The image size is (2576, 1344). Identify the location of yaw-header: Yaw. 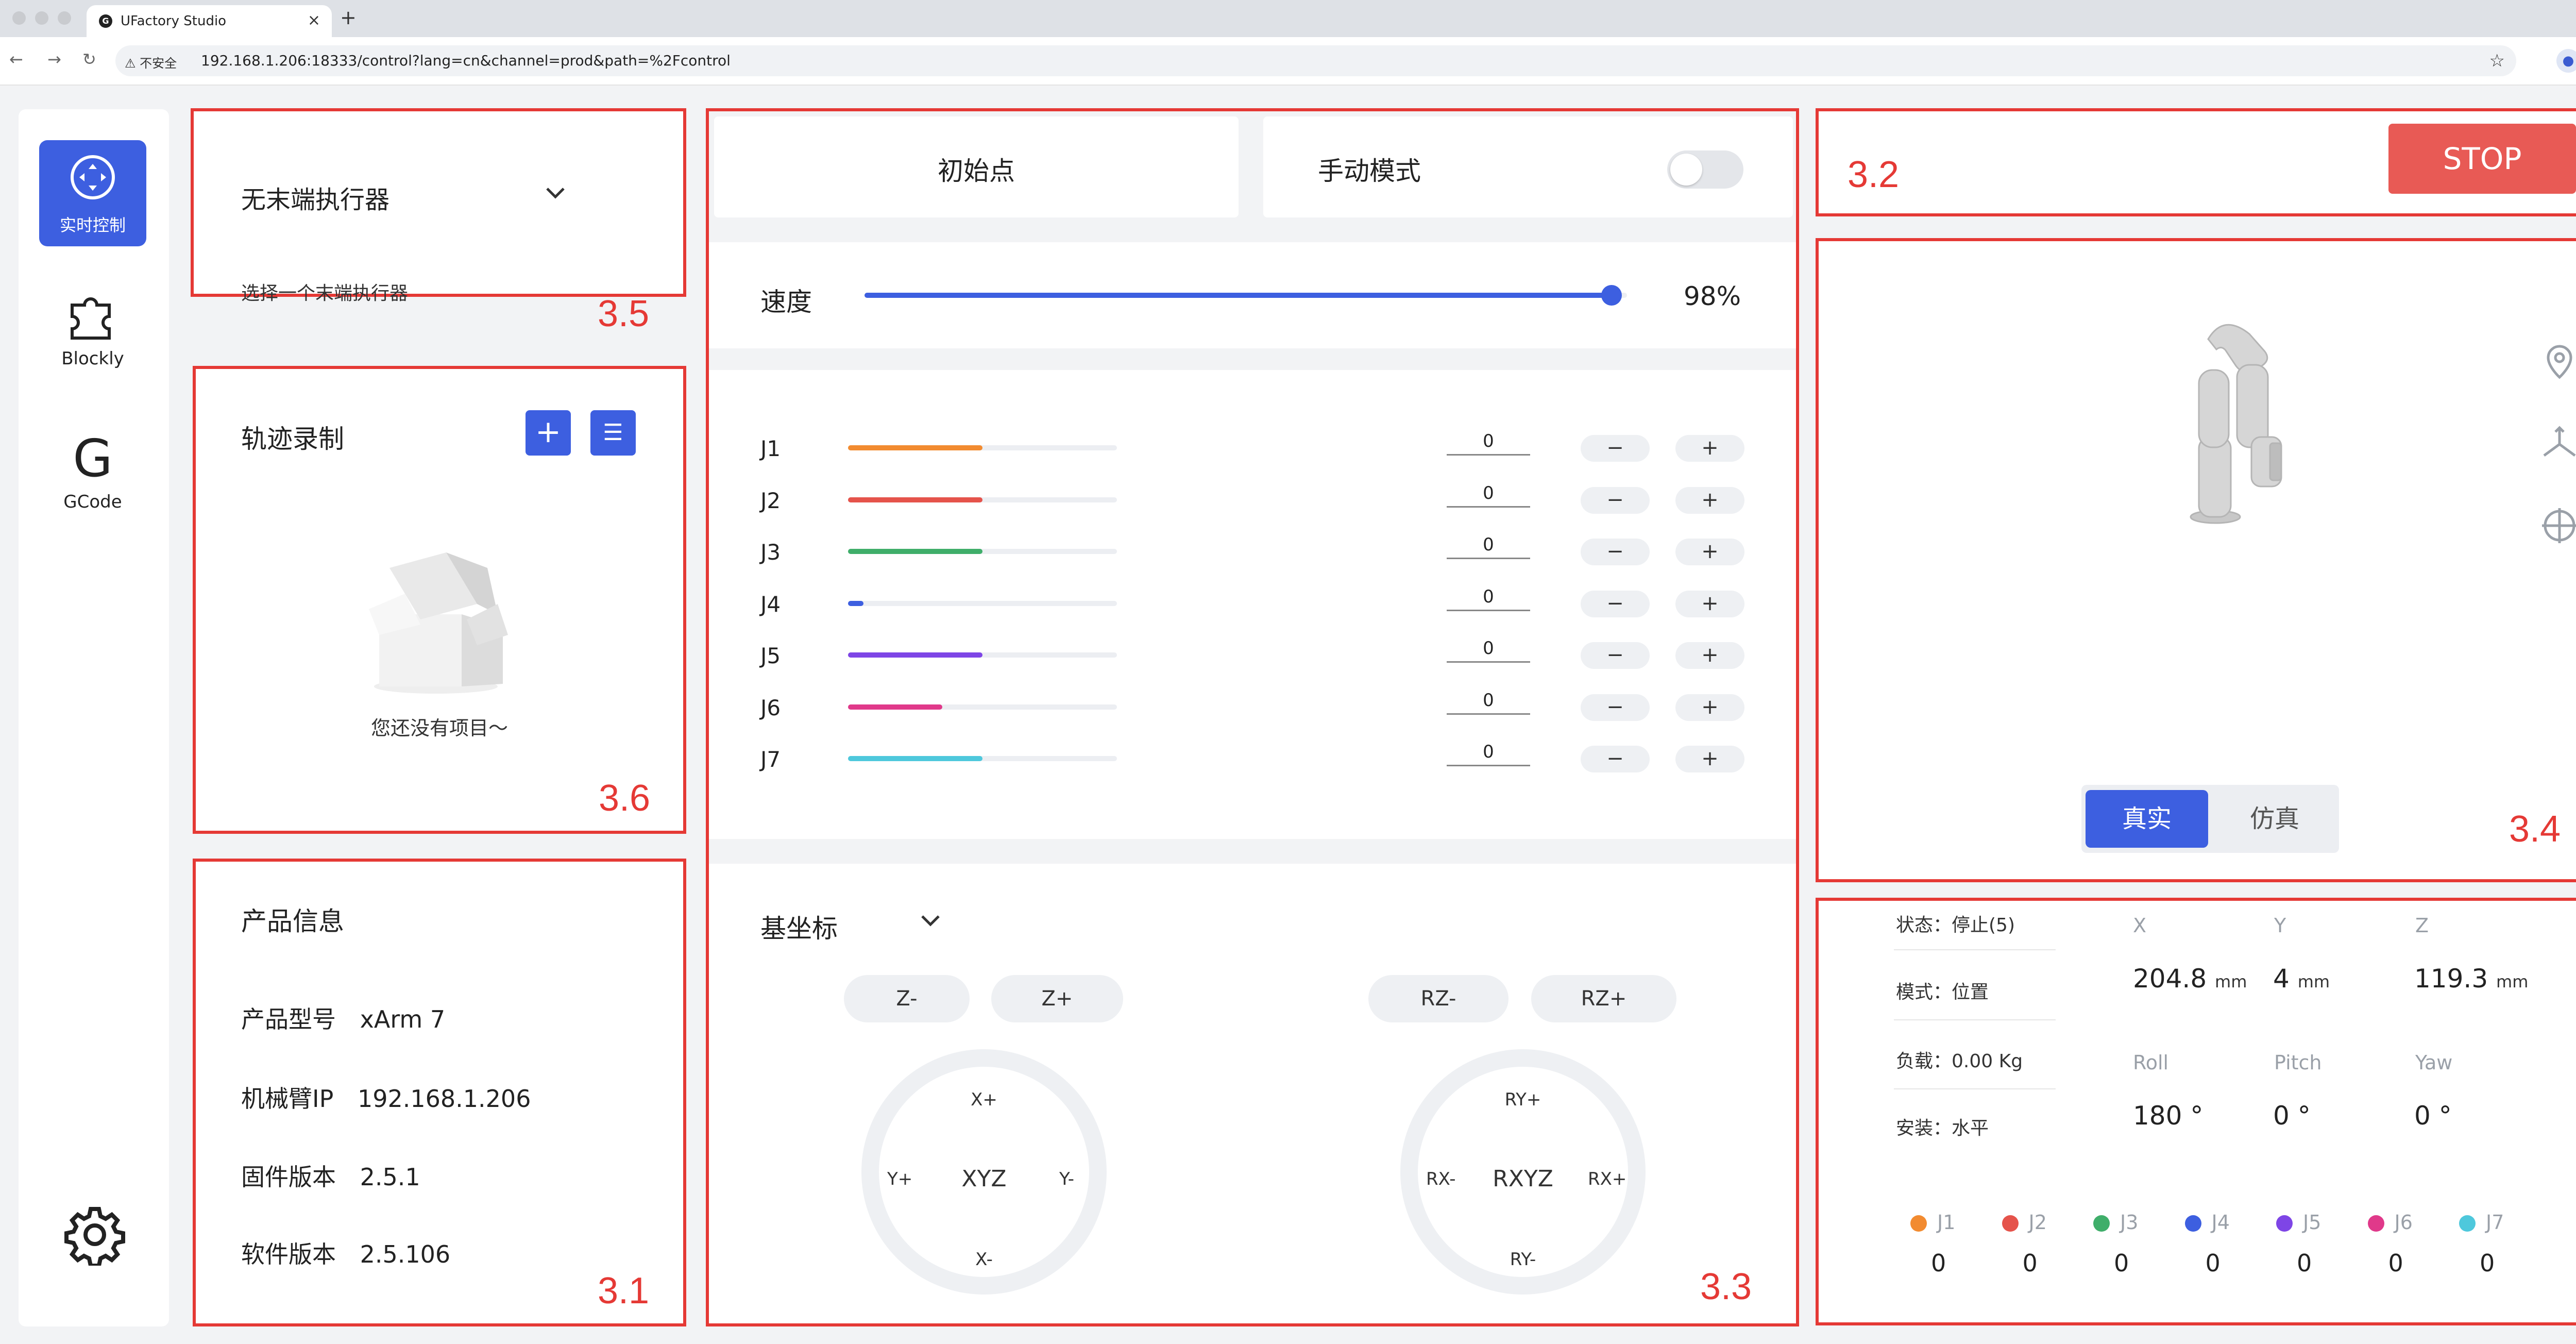
(2434, 1062).